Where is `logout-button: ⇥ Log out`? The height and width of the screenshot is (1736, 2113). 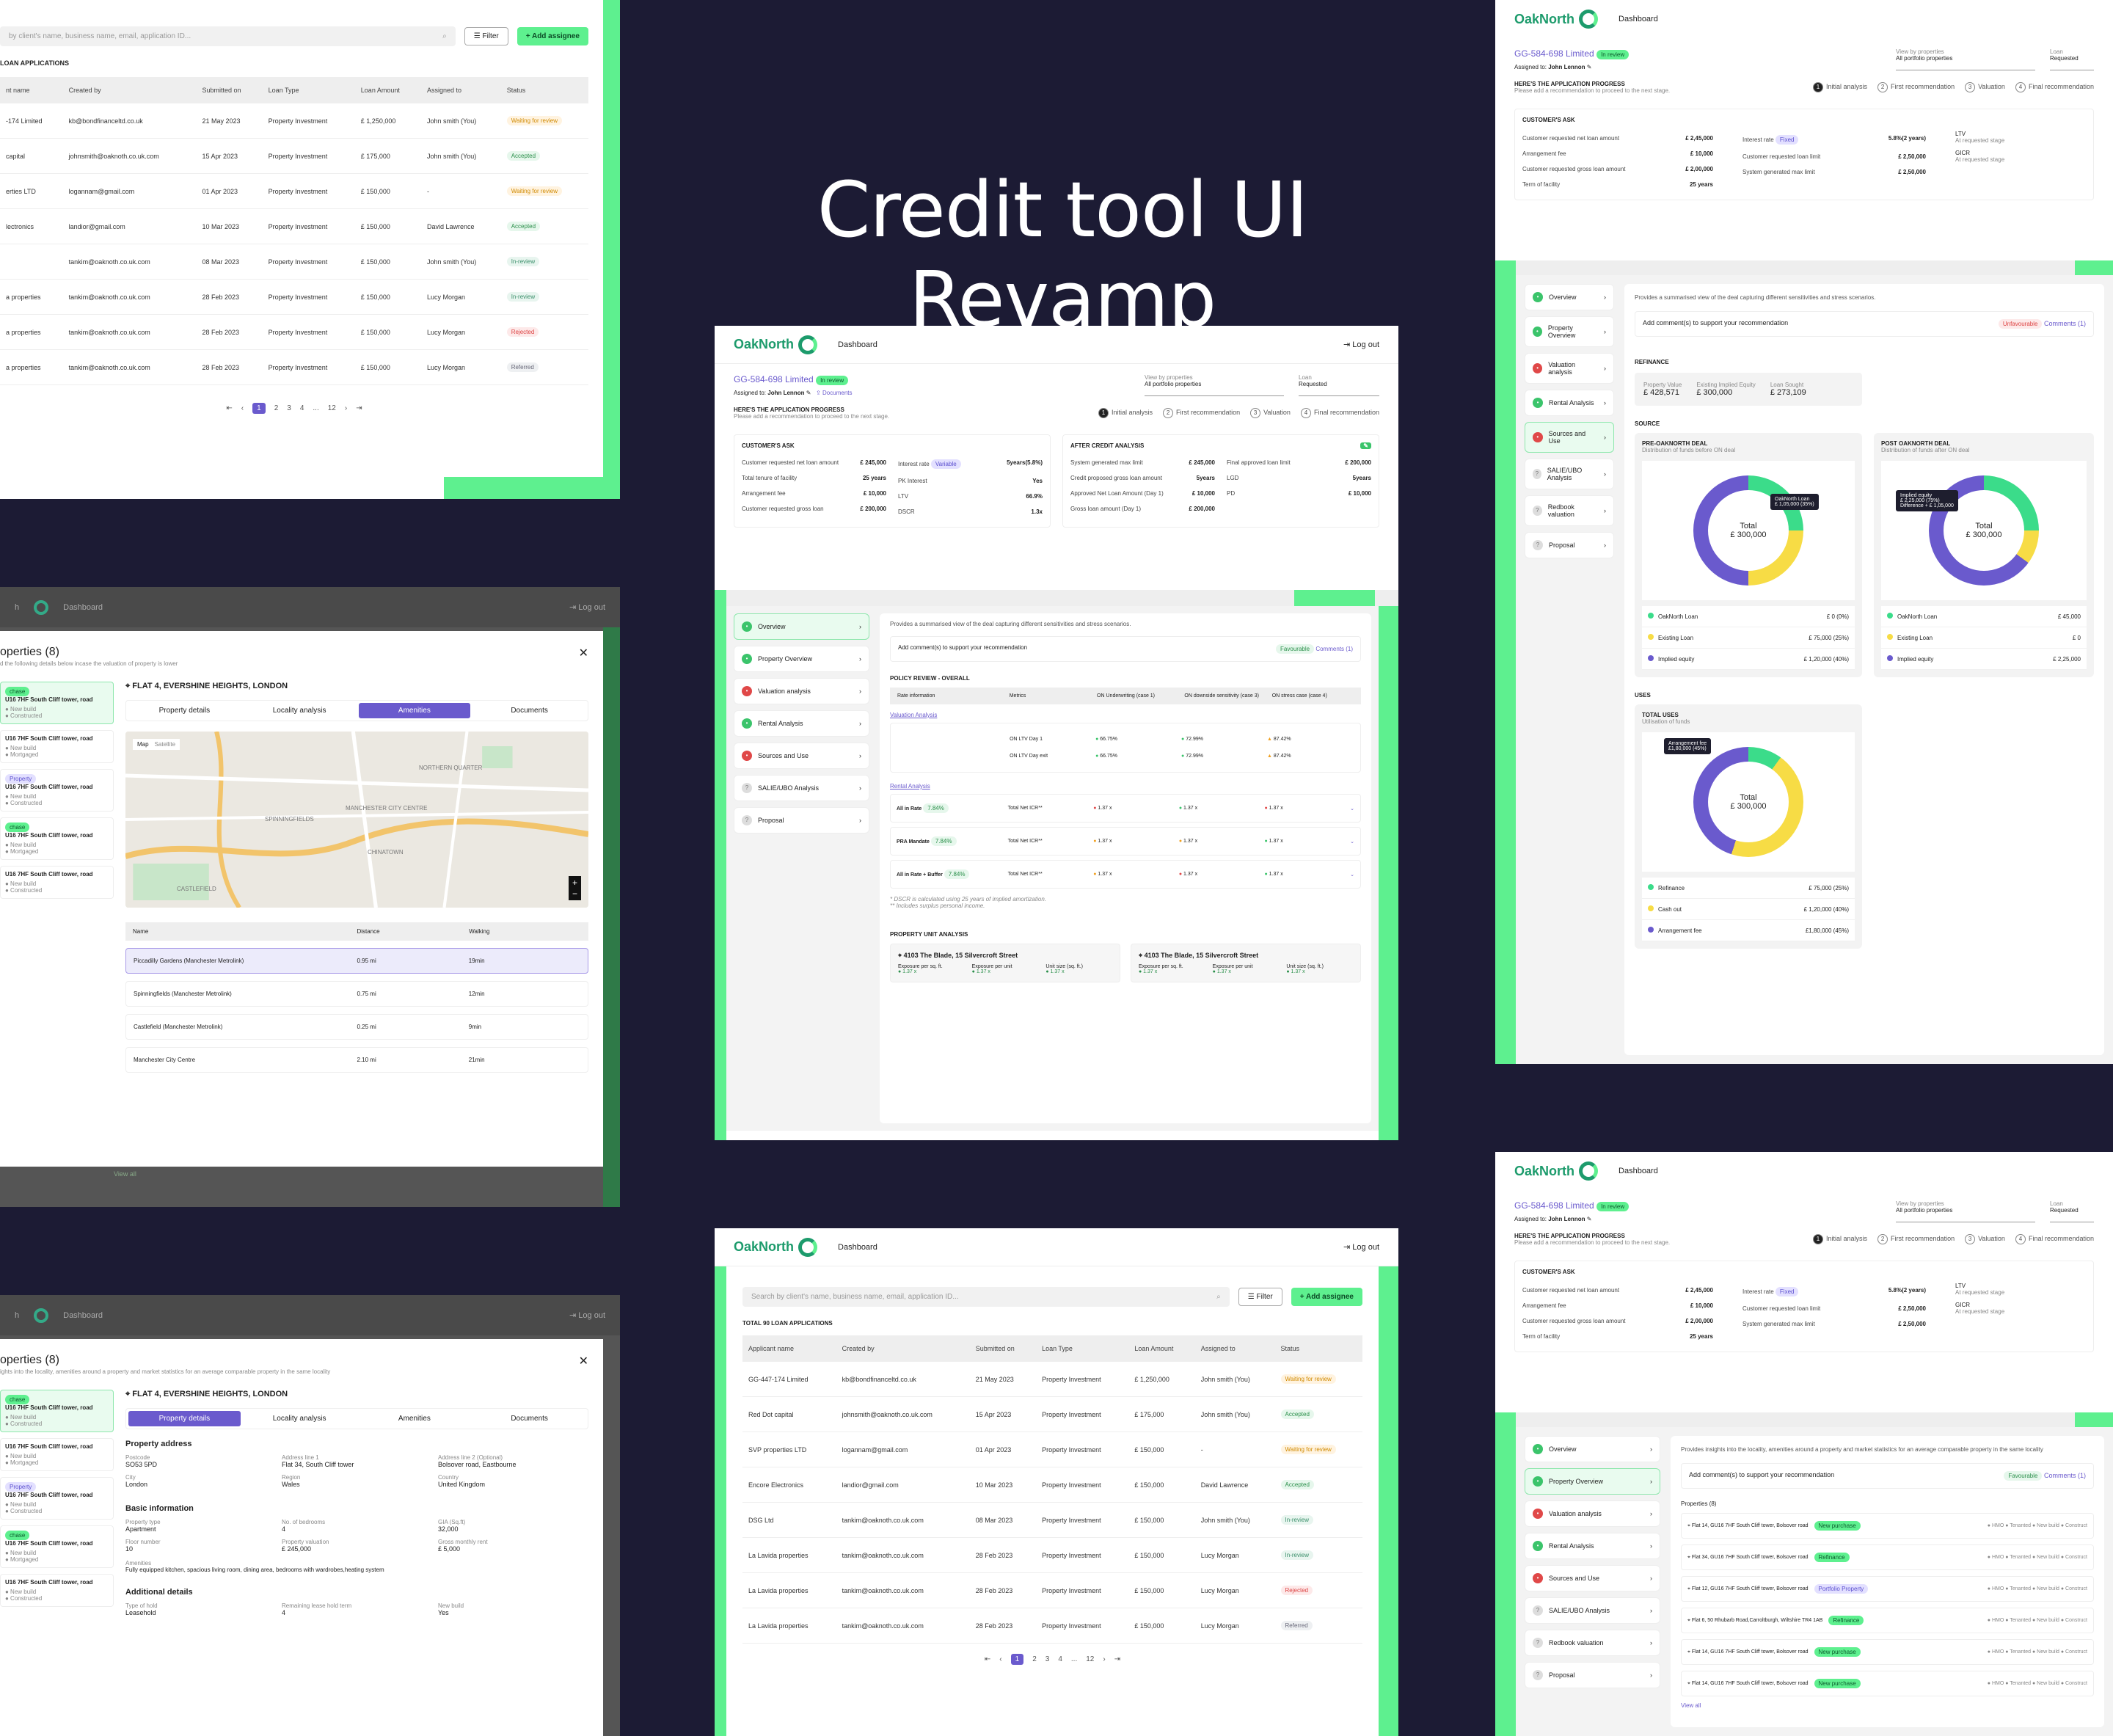
logout-button: ⇥ Log out is located at coordinates (1361, 1247).